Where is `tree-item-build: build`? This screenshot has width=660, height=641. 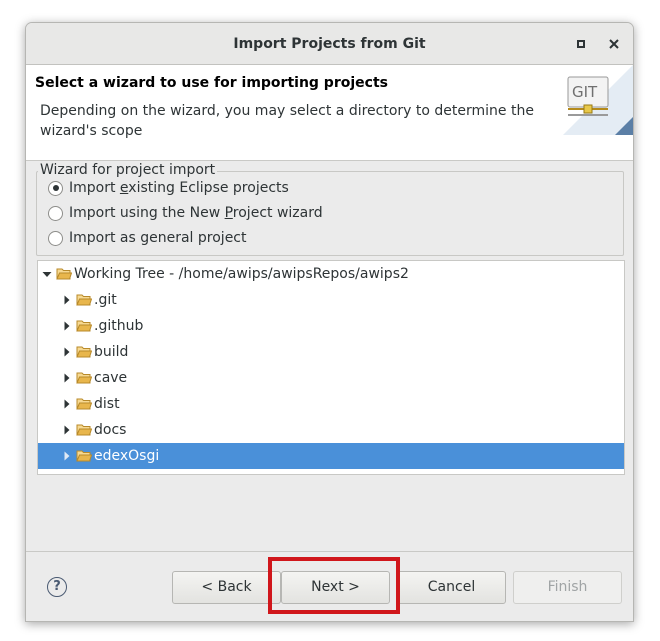 tree-item-build: build is located at coordinates (331, 352).